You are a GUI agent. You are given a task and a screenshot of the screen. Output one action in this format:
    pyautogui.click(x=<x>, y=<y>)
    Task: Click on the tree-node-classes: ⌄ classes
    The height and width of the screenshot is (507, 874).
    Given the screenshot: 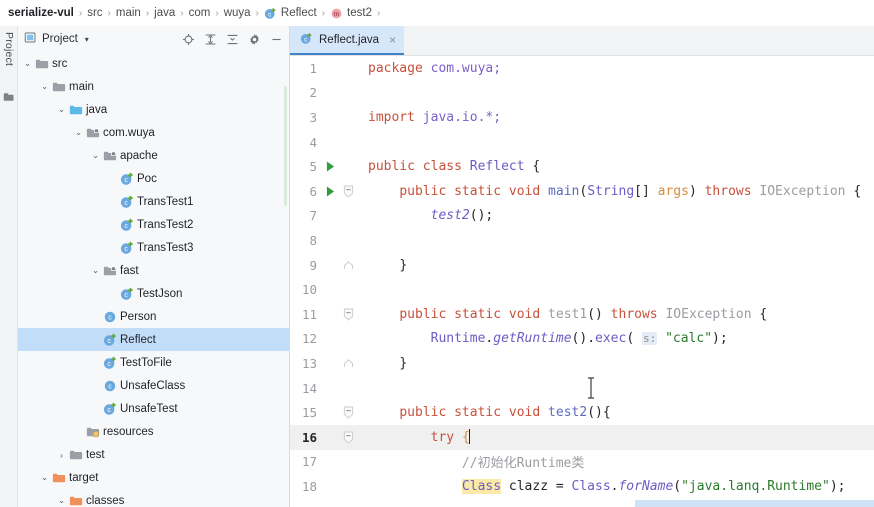 What is the action you would take?
    pyautogui.click(x=153, y=498)
    